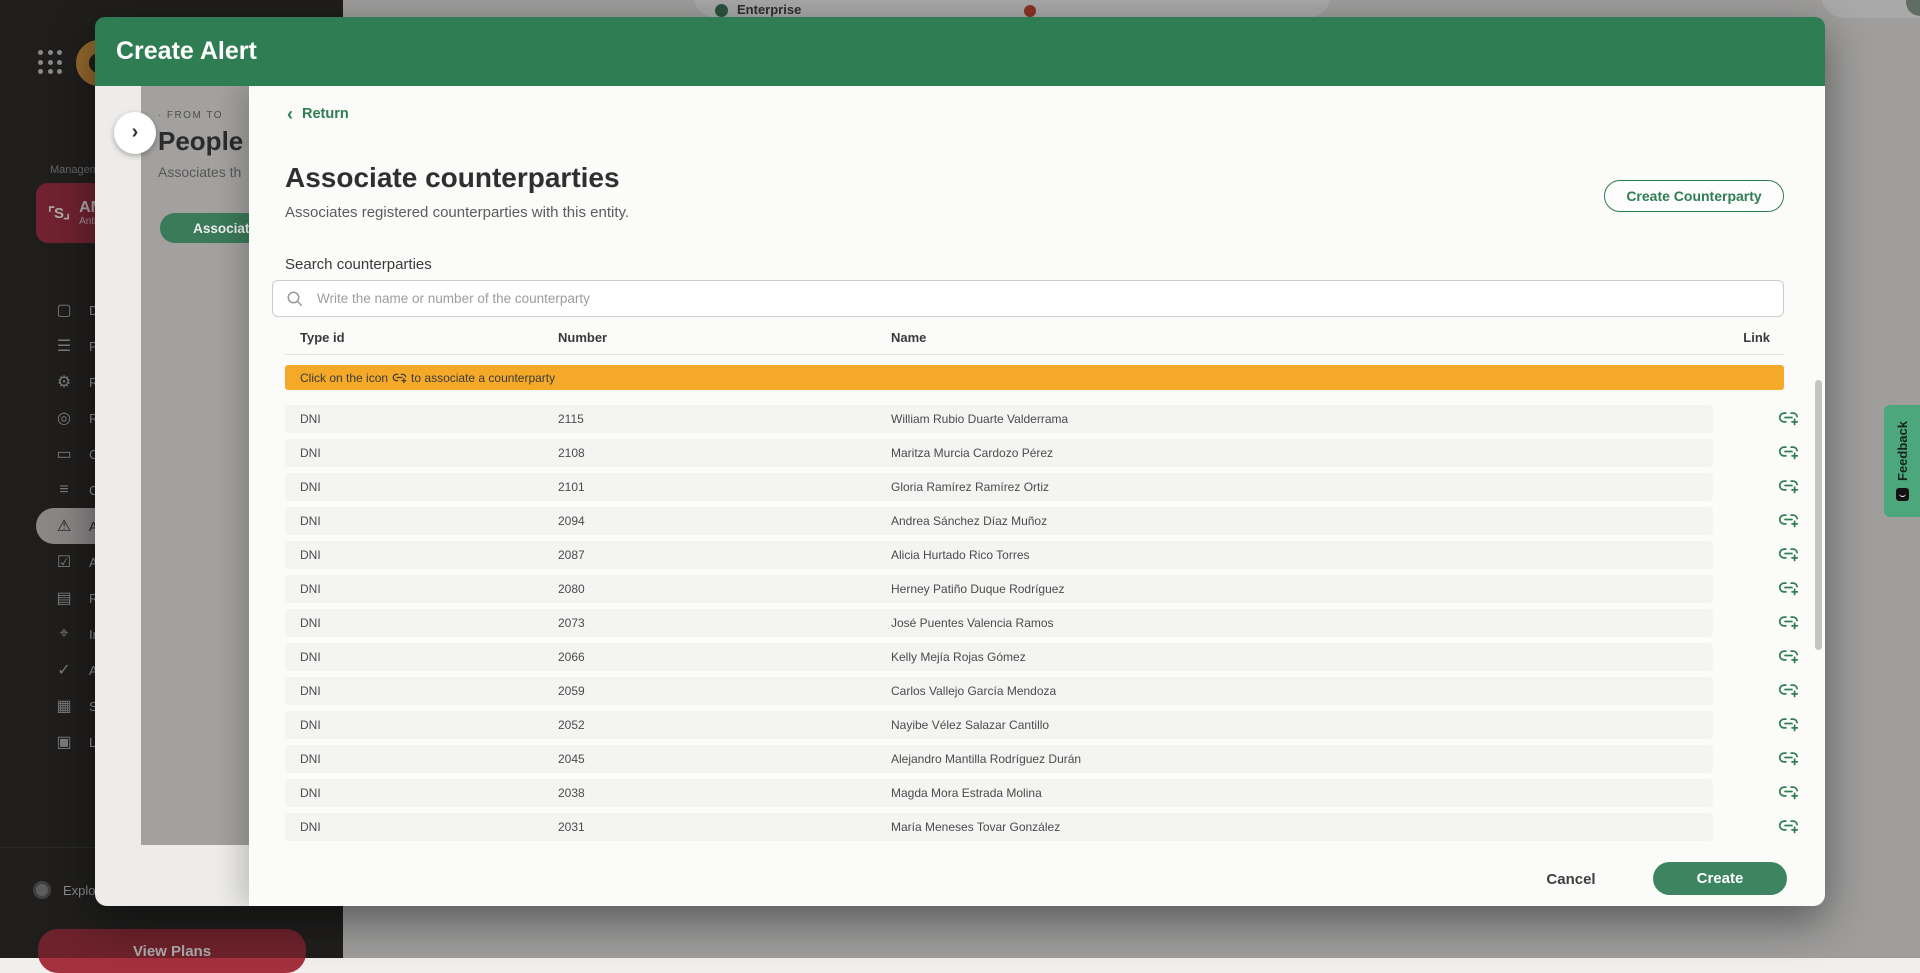 This screenshot has width=1920, height=973. I want to click on cell-name: William Rubio Duarte Valderrama, so click(979, 419).